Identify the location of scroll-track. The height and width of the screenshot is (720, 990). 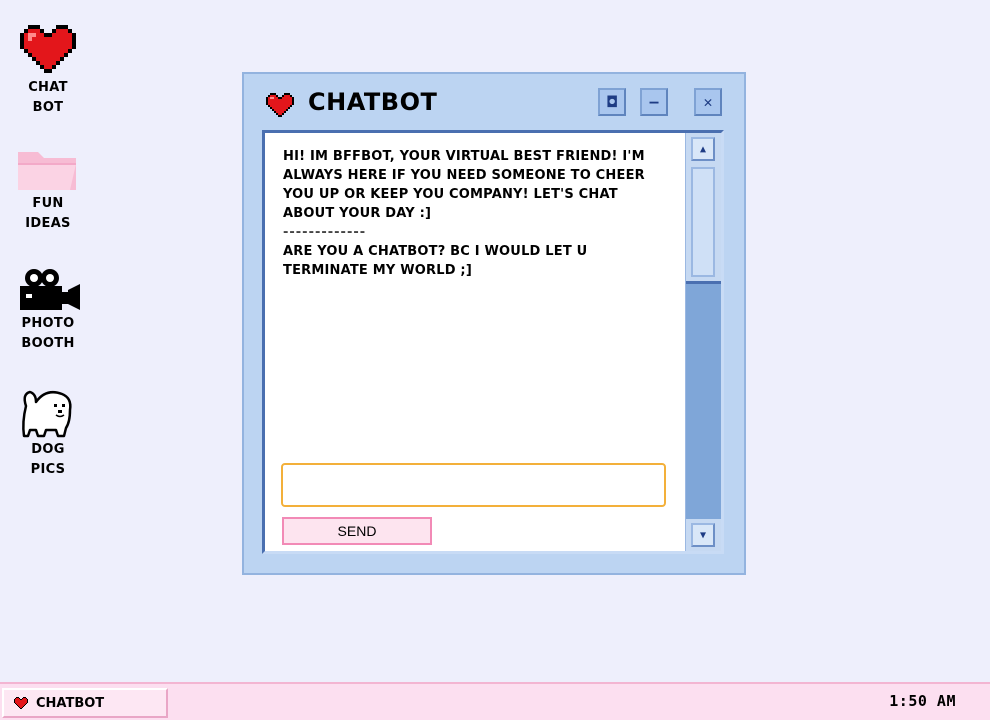
(703, 400).